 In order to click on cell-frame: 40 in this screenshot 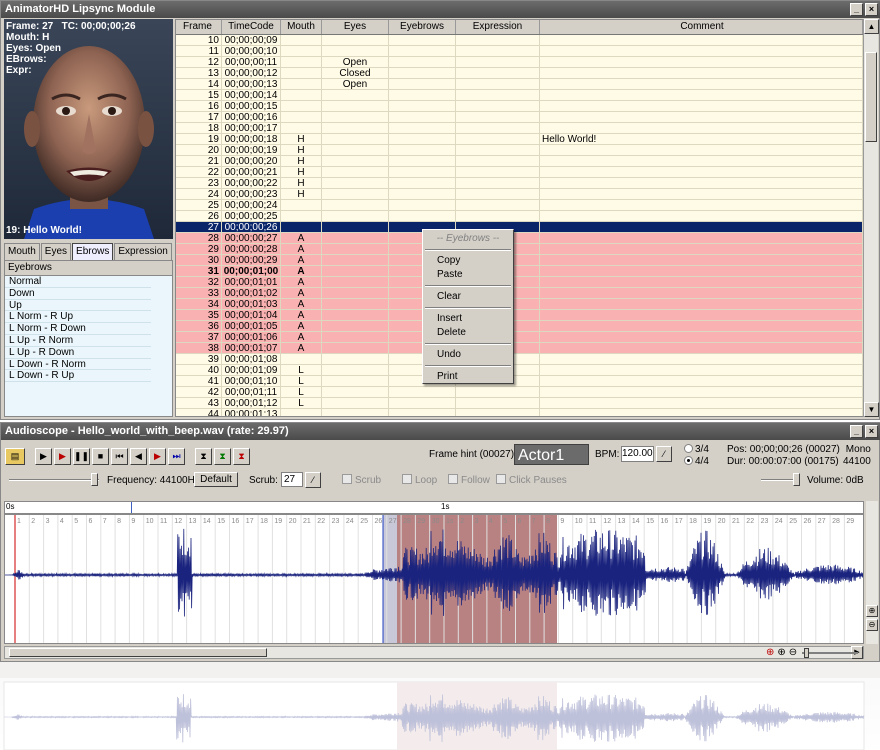, I will do `click(199, 370)`.